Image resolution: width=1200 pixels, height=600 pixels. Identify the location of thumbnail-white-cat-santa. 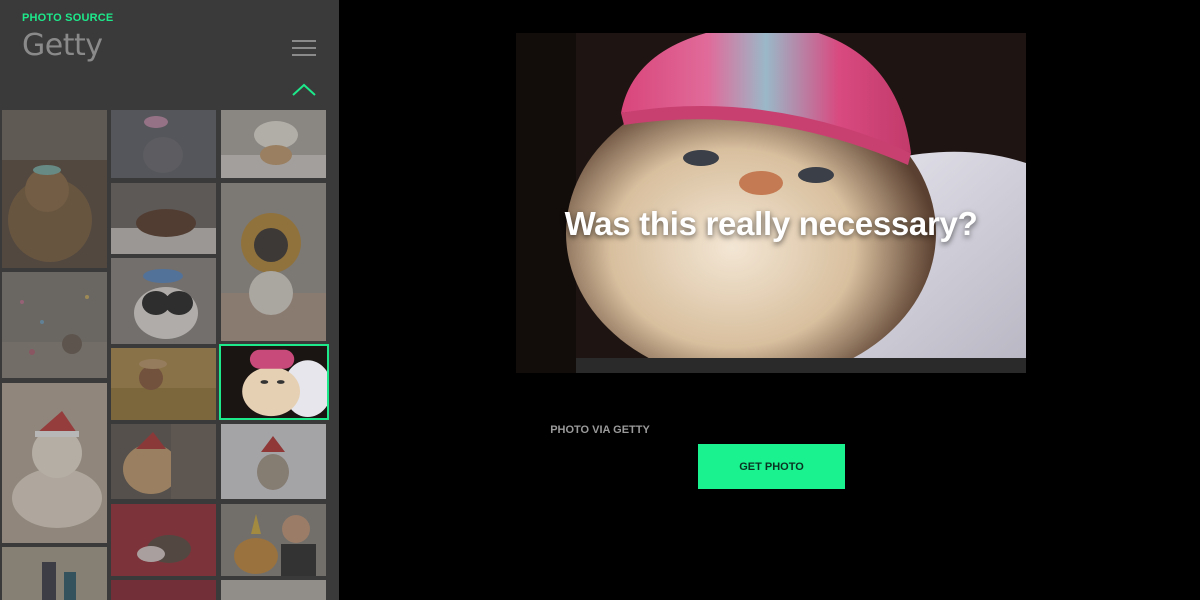
(54, 463).